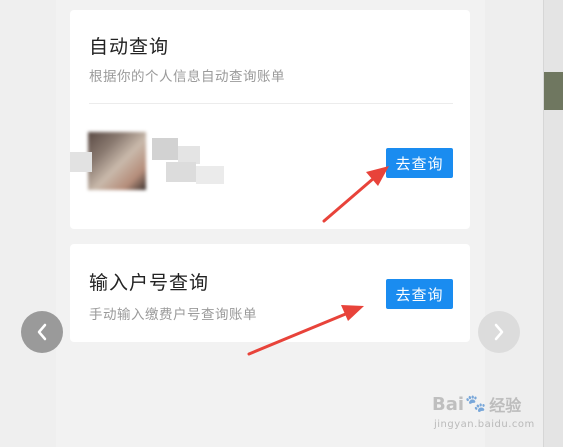 Image resolution: width=563 pixels, height=447 pixels. I want to click on carousel-prev-button, so click(42, 332).